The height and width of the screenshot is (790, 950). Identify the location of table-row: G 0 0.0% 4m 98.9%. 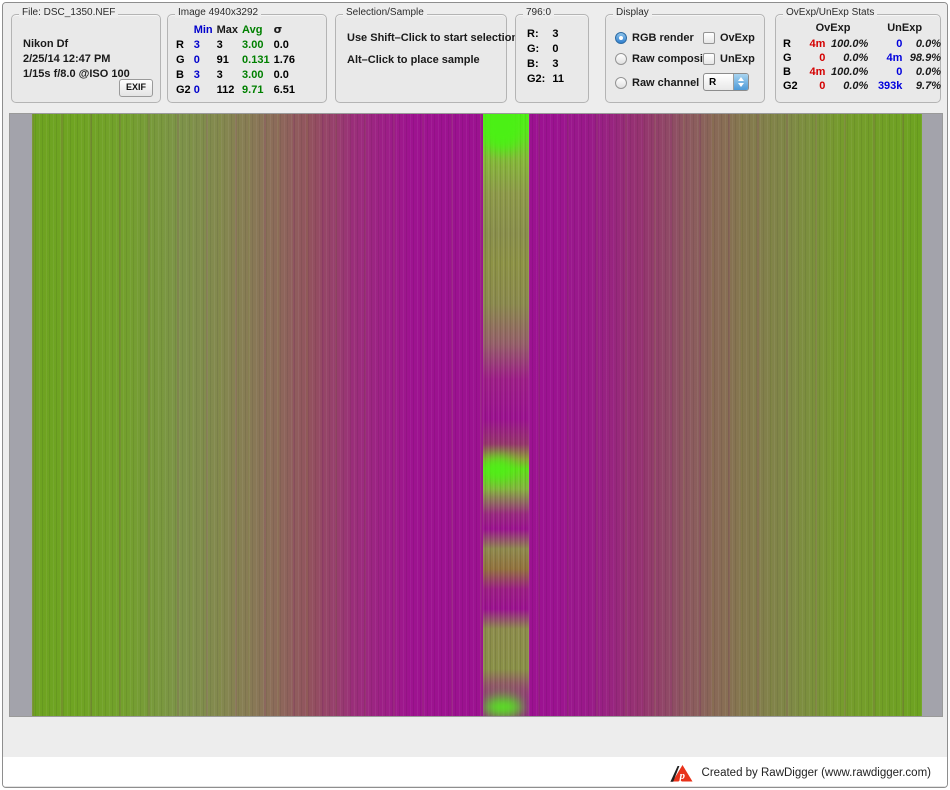
(862, 58).